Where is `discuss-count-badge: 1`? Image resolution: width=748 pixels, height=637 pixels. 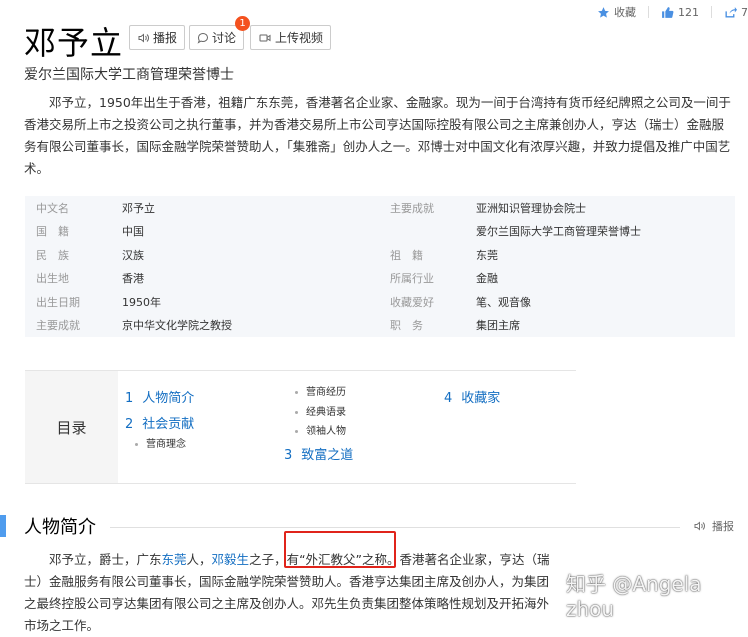
discuss-count-badge: 1 is located at coordinates (242, 23).